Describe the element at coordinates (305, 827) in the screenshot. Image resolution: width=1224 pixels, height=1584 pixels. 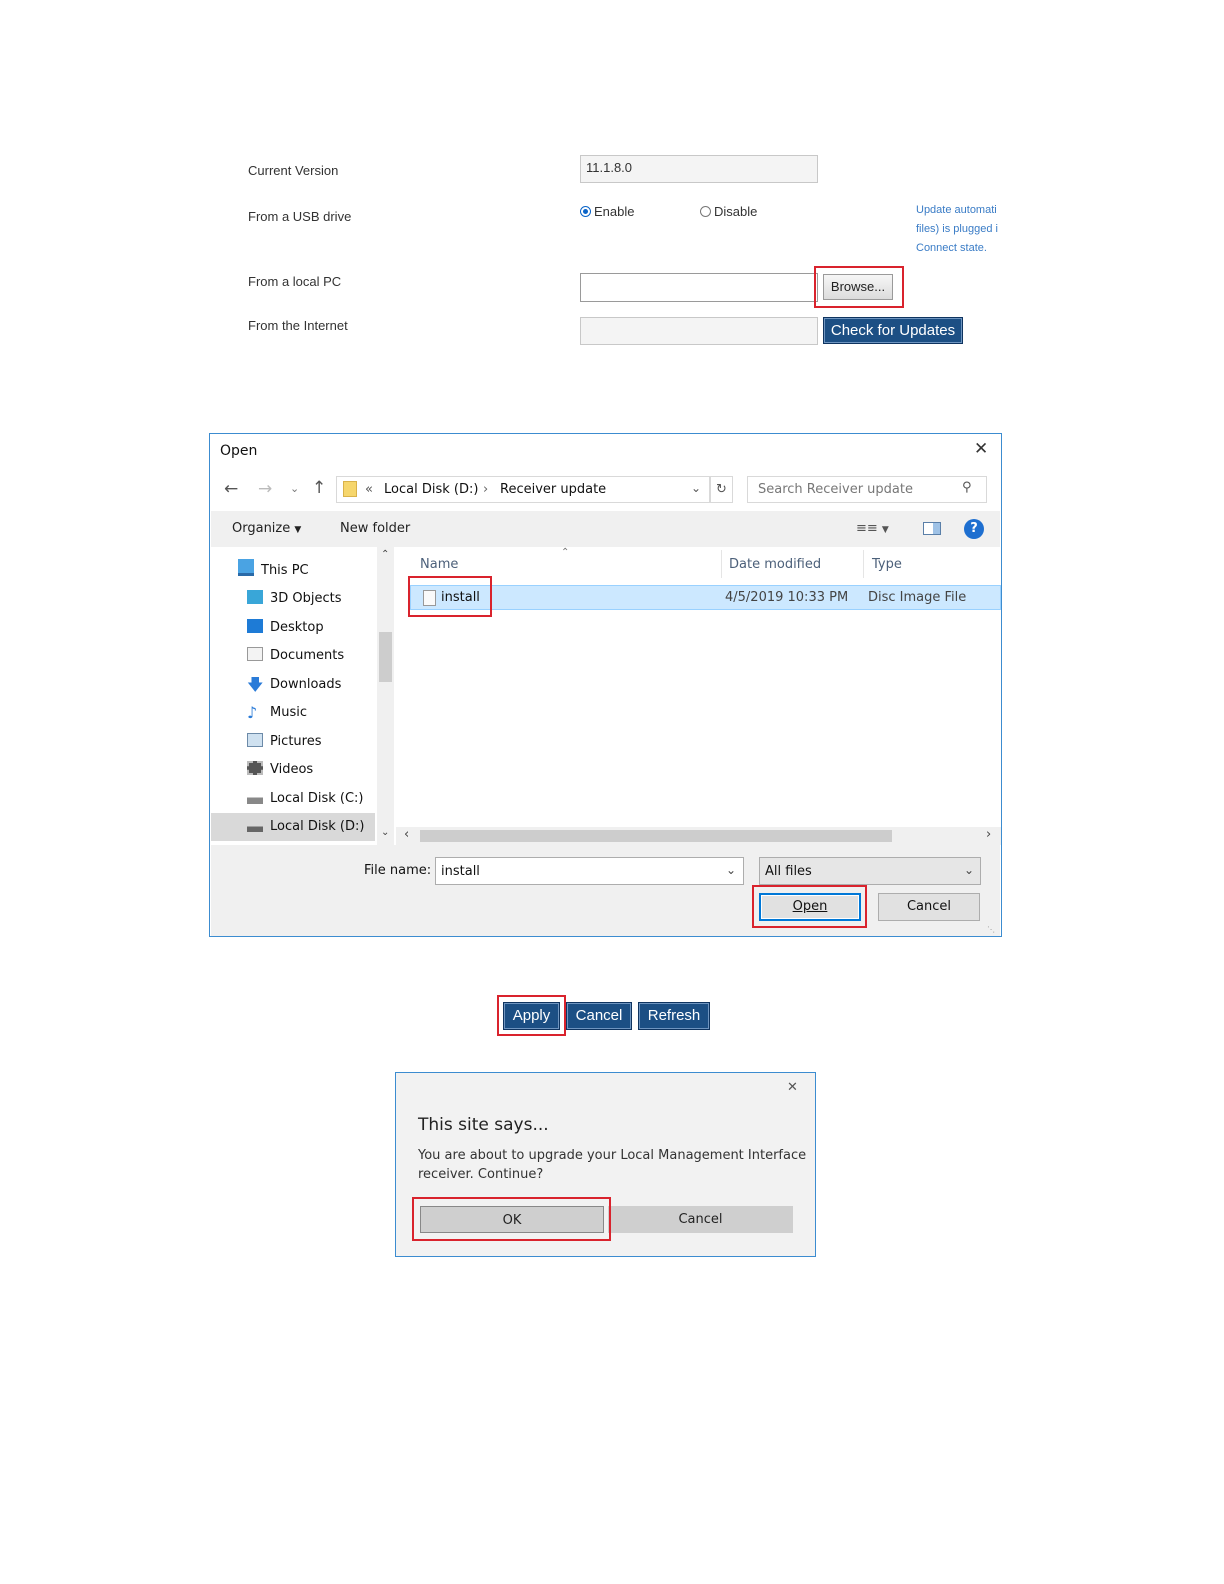
I see `tree-item-local-disk-d: Local Disk (D:)` at that location.